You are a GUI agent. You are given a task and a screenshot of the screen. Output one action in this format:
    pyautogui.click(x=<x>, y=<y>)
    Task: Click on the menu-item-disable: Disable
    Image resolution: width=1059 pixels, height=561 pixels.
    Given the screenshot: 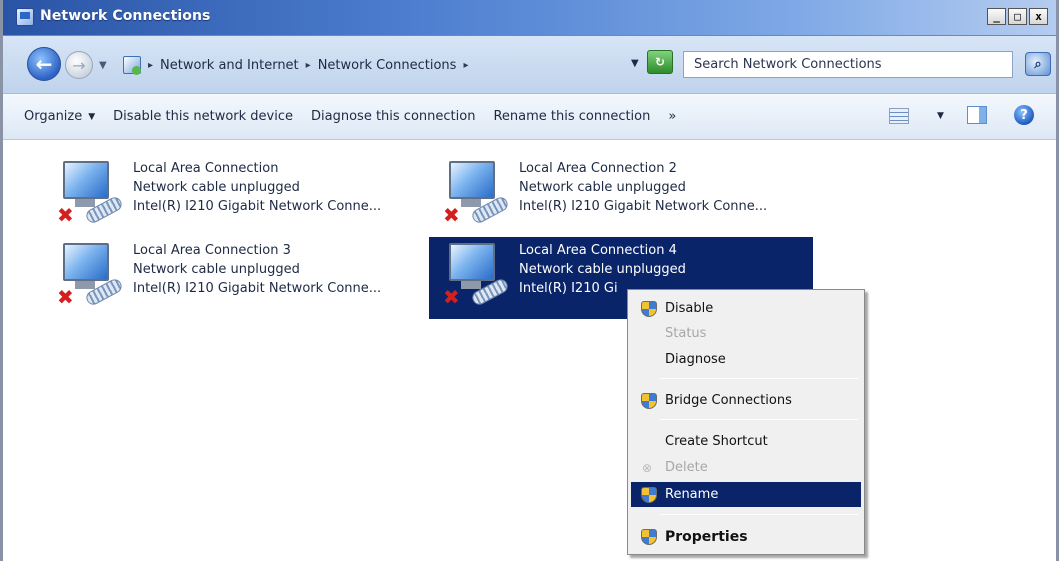 What is the action you would take?
    pyautogui.click(x=746, y=308)
    